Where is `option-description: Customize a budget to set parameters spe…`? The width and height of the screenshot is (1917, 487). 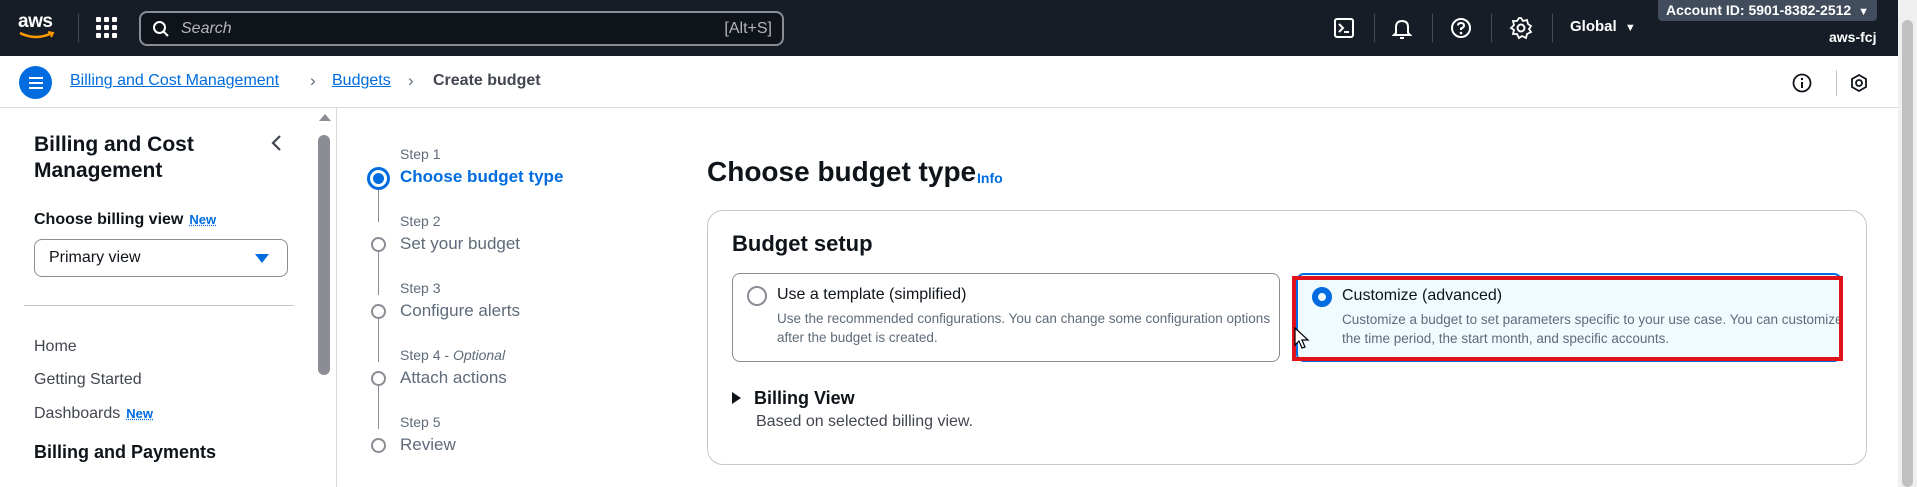
option-description: Customize a budget to set parameters spe… is located at coordinates (1592, 329).